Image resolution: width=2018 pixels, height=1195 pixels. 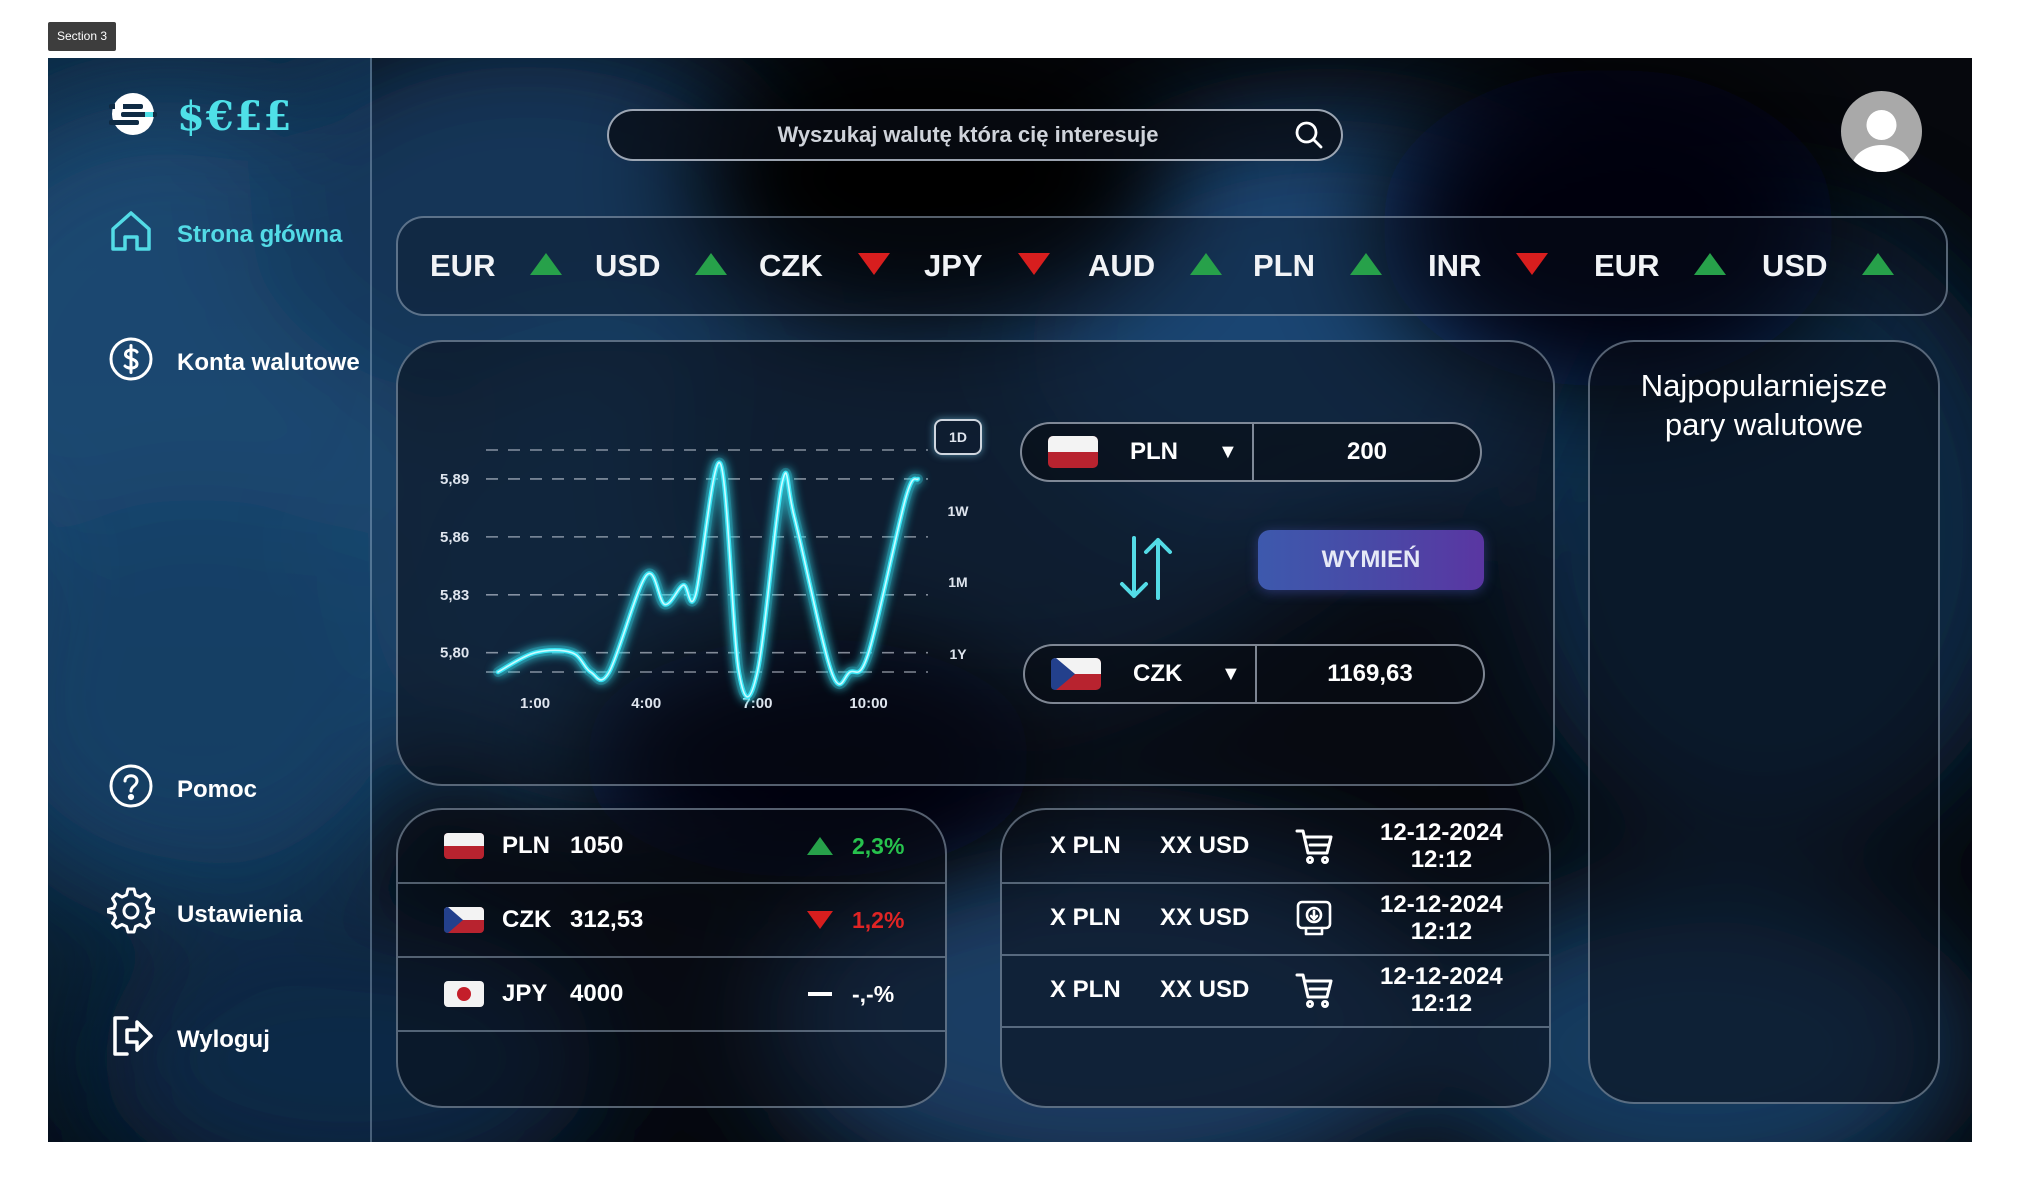 I want to click on ticker-code: CZK, so click(x=791, y=265).